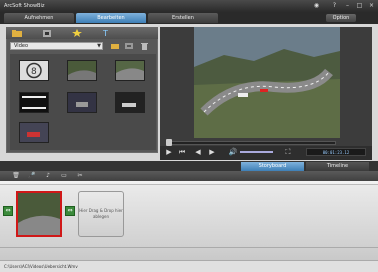 This screenshot has width=378, height=272. What do you see at coordinates (337, 166) in the screenshot?
I see `tab-timeline: Timeline` at bounding box center [337, 166].